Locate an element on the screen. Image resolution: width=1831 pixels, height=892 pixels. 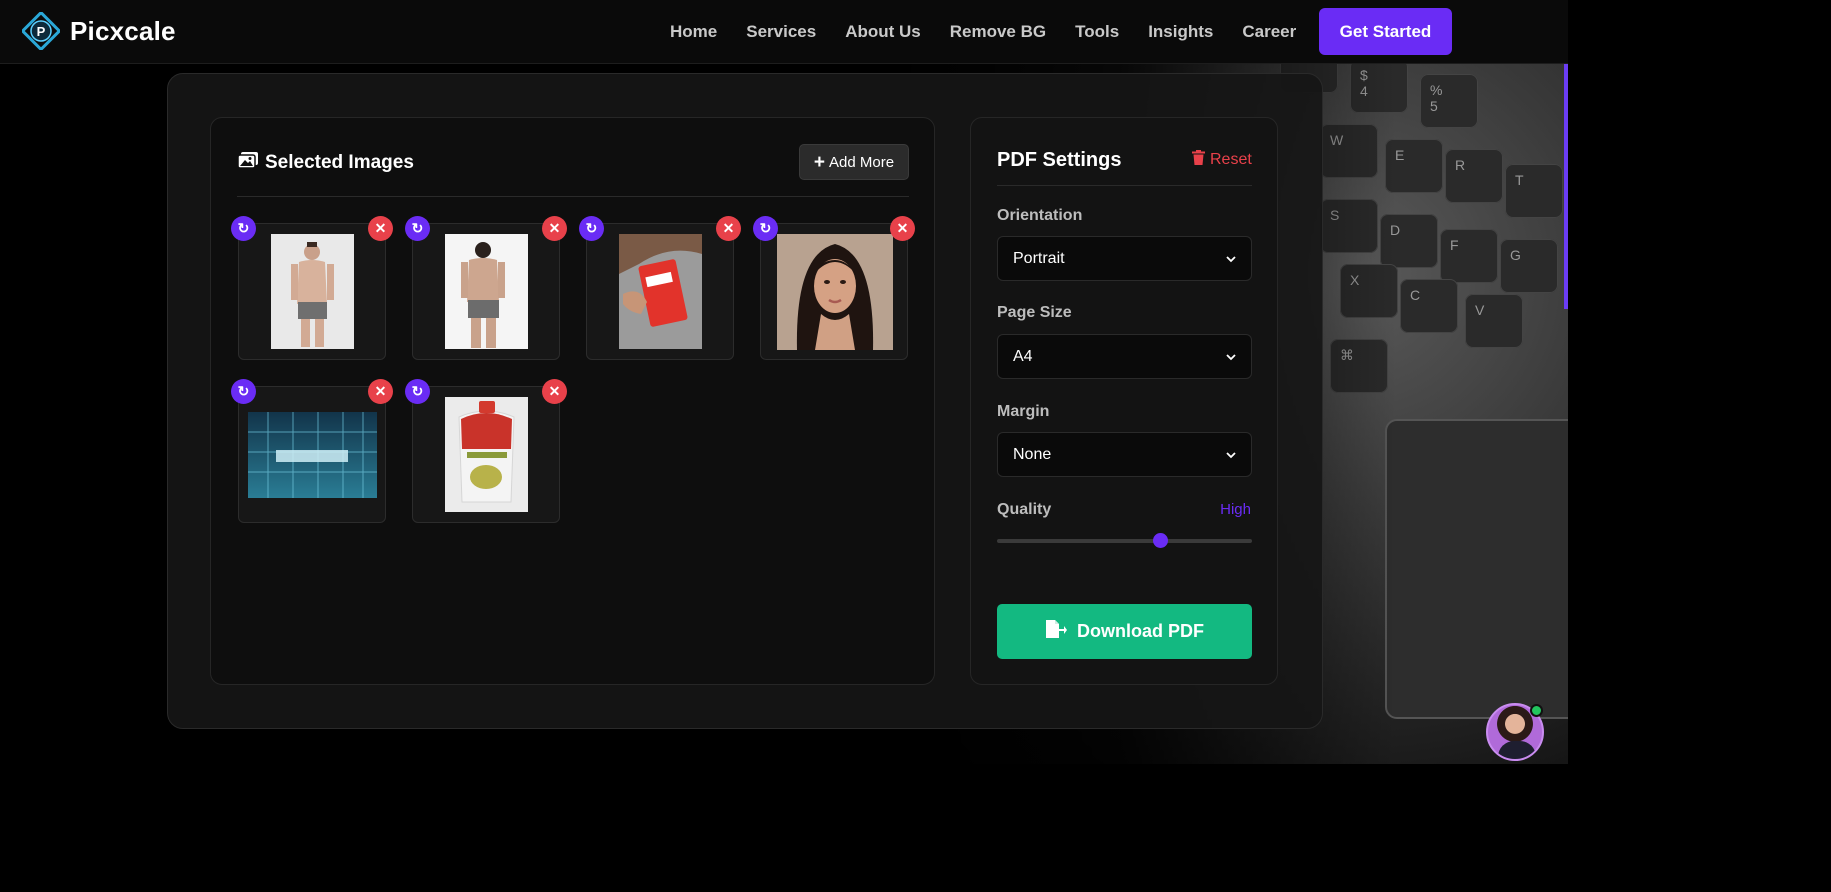
svg-text: P is located at coordinates (41, 31).